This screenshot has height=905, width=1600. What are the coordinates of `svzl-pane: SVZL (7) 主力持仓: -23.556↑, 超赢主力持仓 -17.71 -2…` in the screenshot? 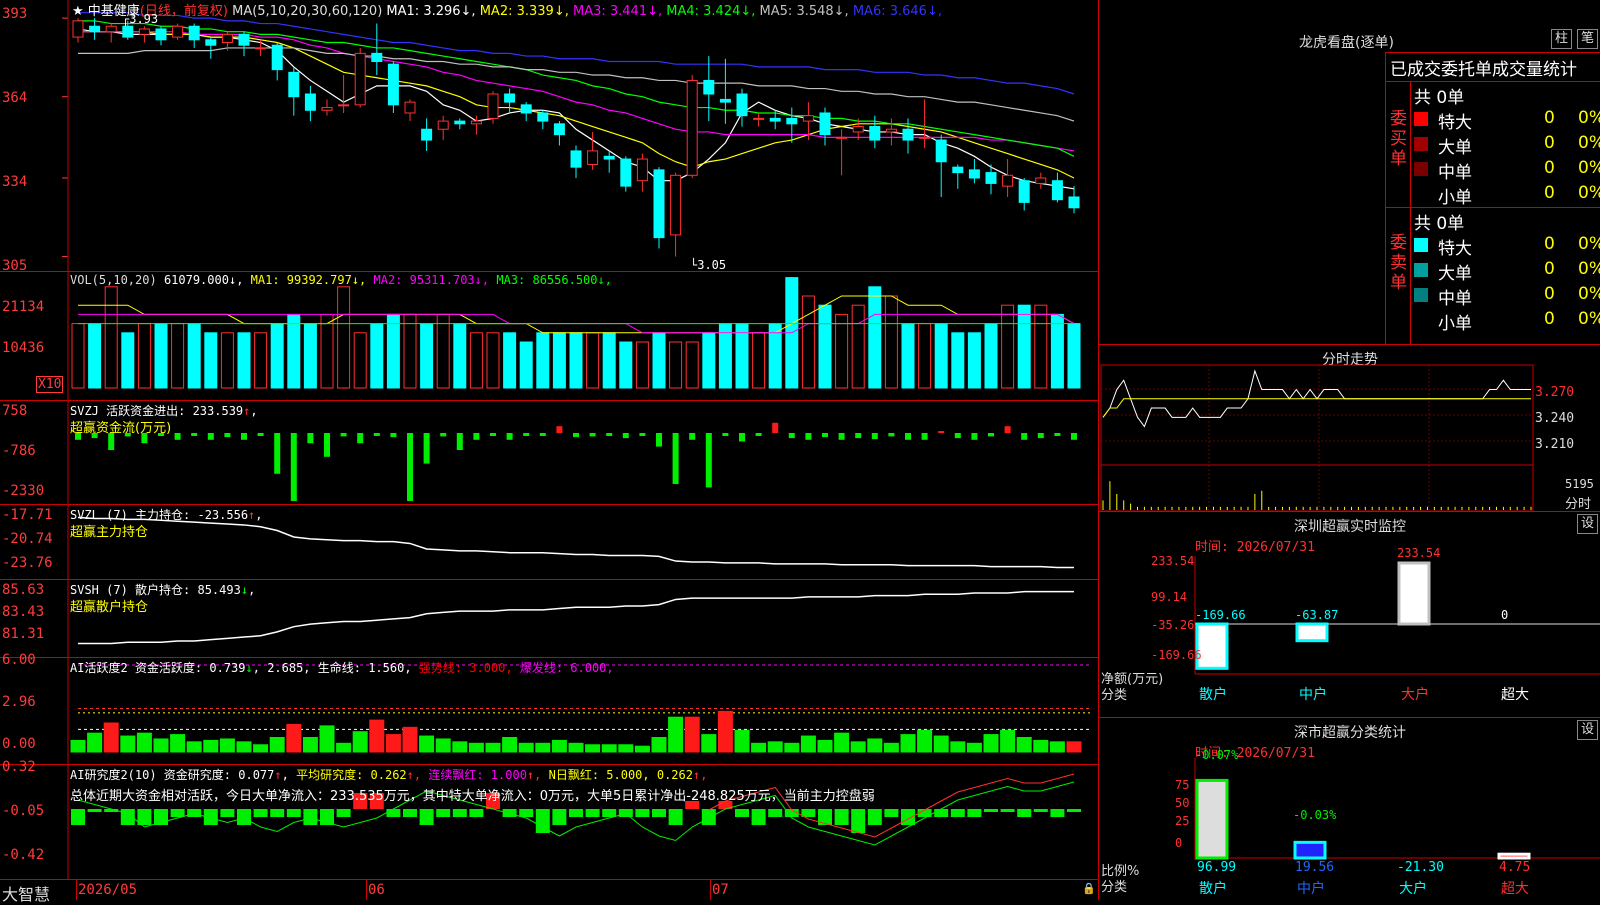 It's located at (549, 542).